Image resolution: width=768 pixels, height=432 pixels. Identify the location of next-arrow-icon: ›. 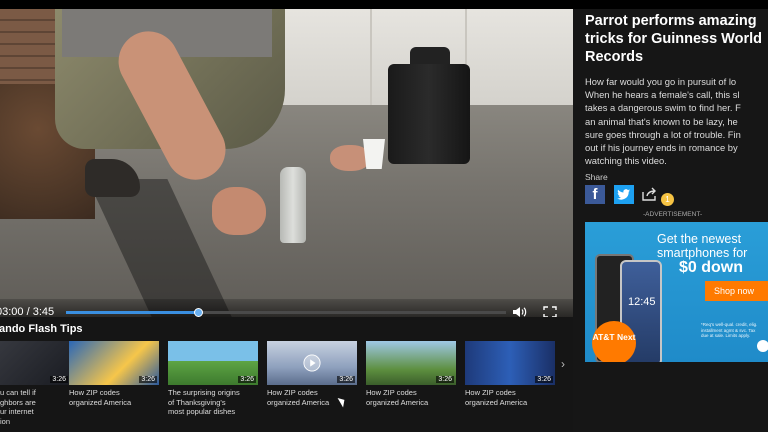
(563, 364).